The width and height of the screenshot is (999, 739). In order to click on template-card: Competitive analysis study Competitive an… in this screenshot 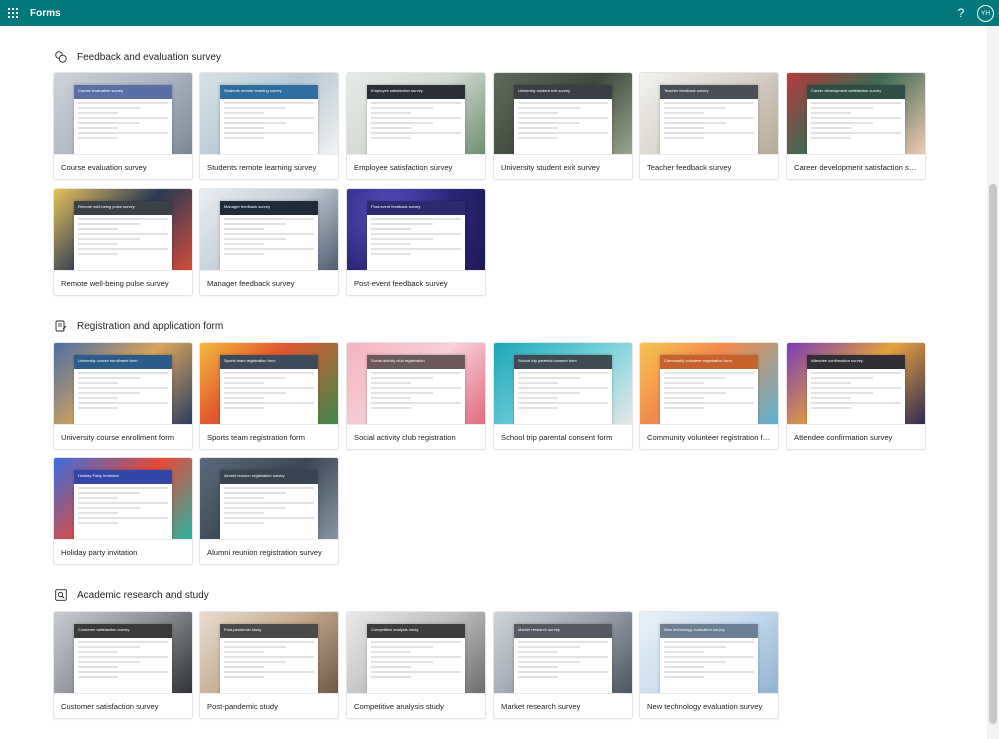, I will do `click(416, 665)`.